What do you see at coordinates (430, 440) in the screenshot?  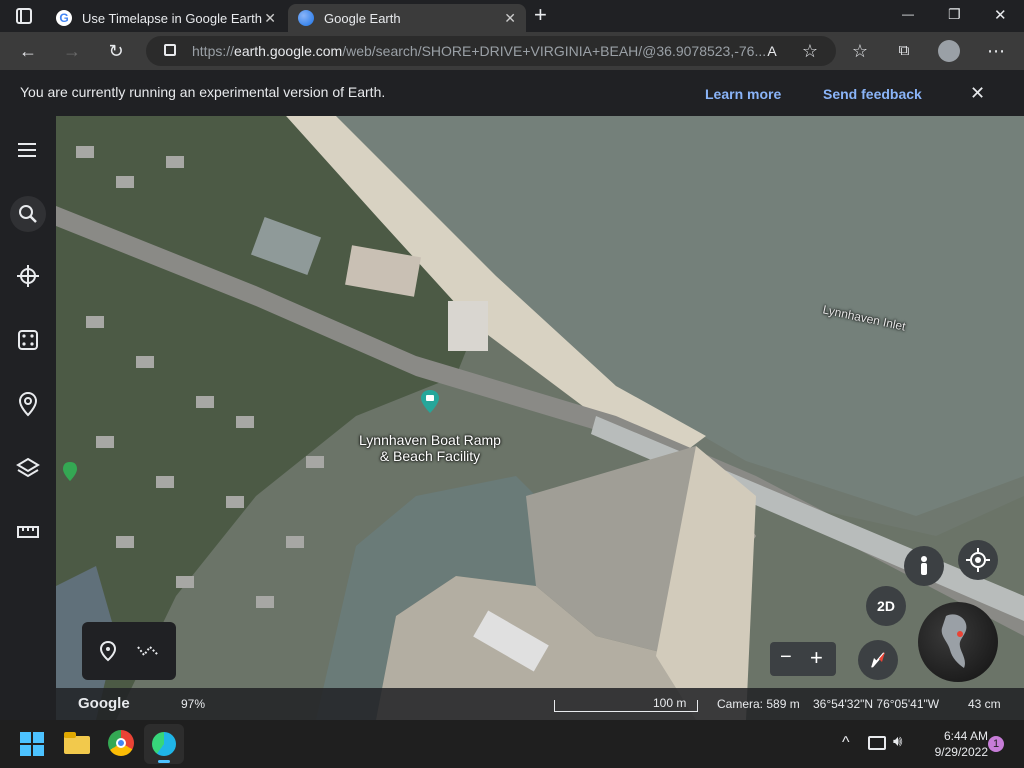 I see `place-label-line1: Lynnhaven Boat Ramp` at bounding box center [430, 440].